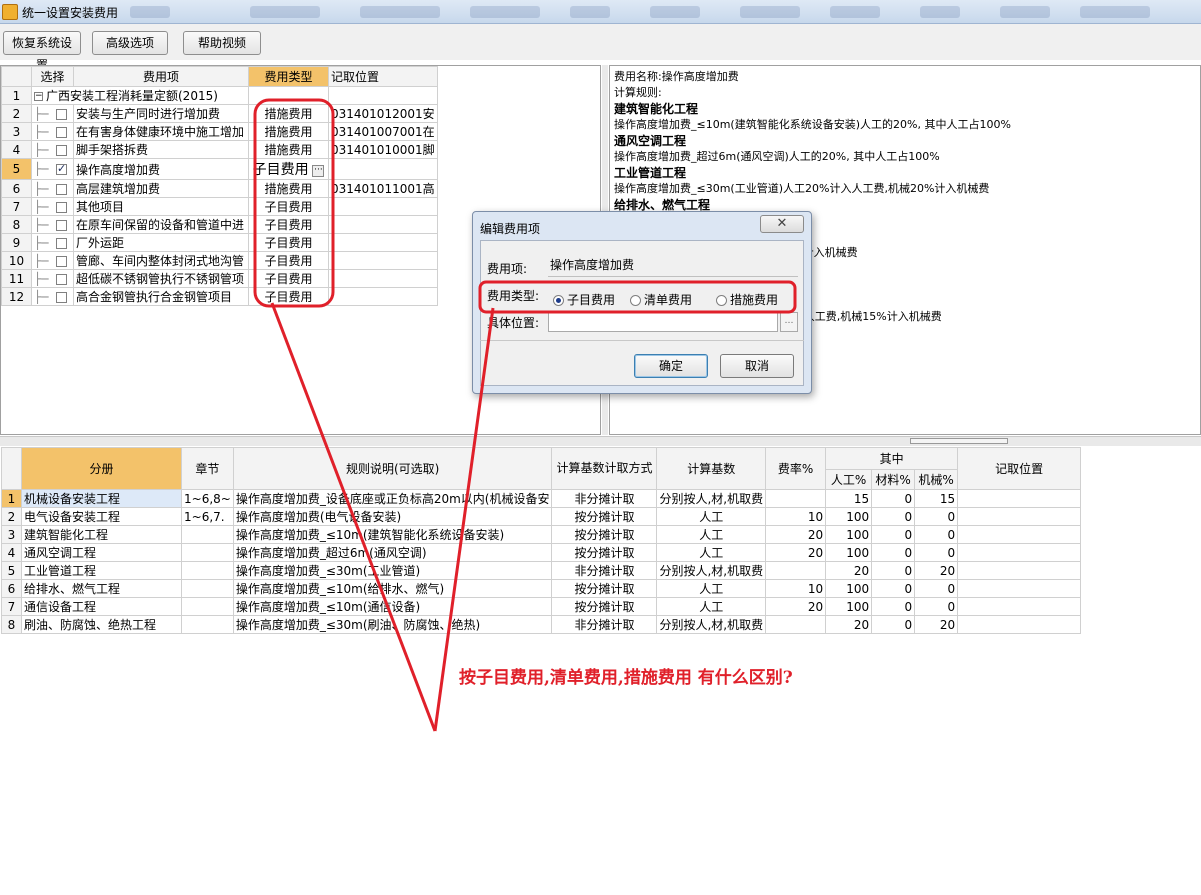  Describe the element at coordinates (721, 300) in the screenshot. I see `radio-measure-icon` at that location.